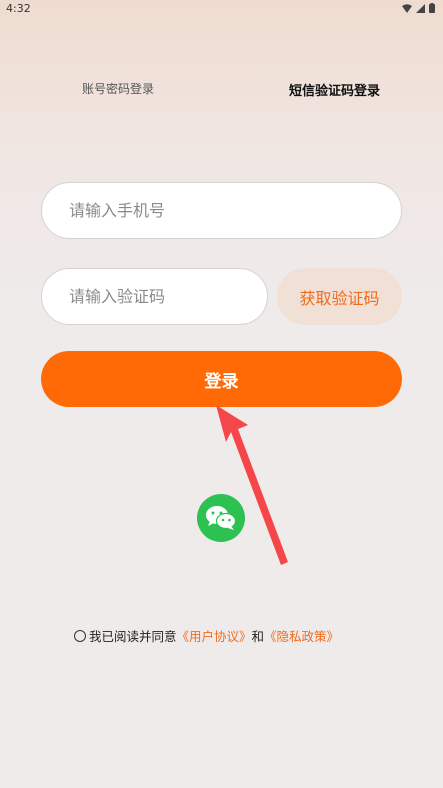 This screenshot has height=788, width=443. I want to click on get-code-button: 获取验证码, so click(339, 296).